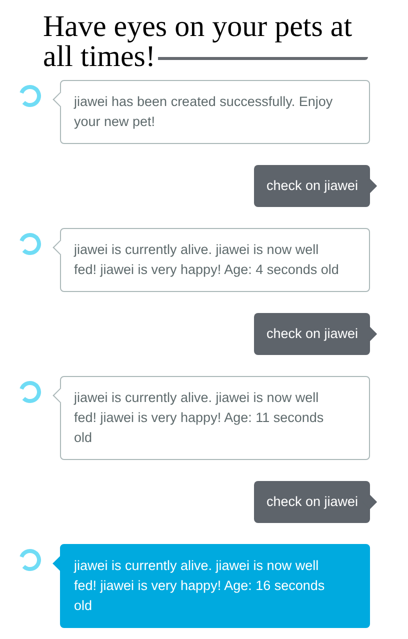 This screenshot has width=408, height=639. What do you see at coordinates (198, 42) in the screenshot?
I see `page-heading: Have eyes on your pets at all times!` at bounding box center [198, 42].